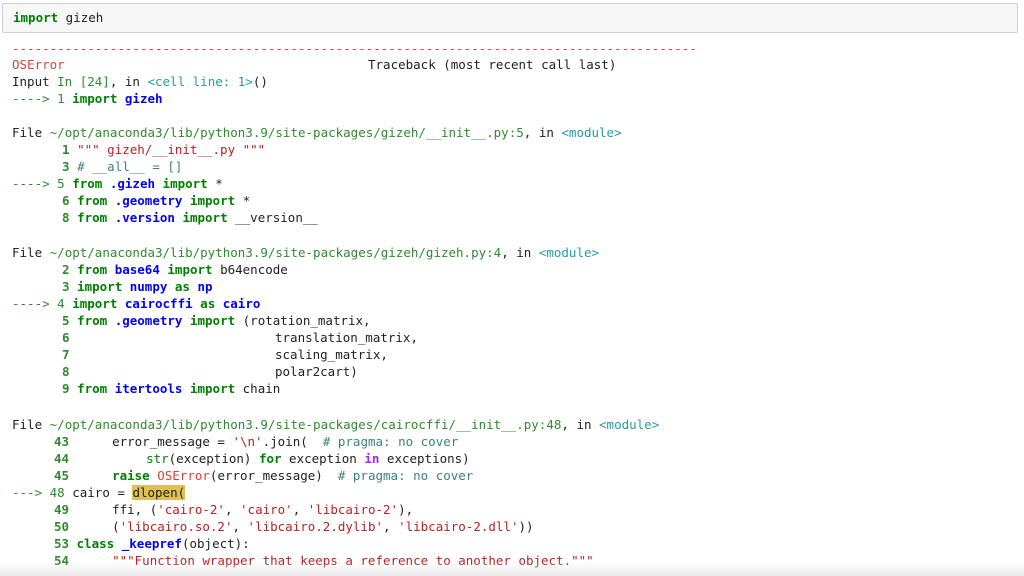 The width and height of the screenshot is (1024, 576). I want to click on input-line: Input In [24], in <cell line: 1>(), so click(140, 81).